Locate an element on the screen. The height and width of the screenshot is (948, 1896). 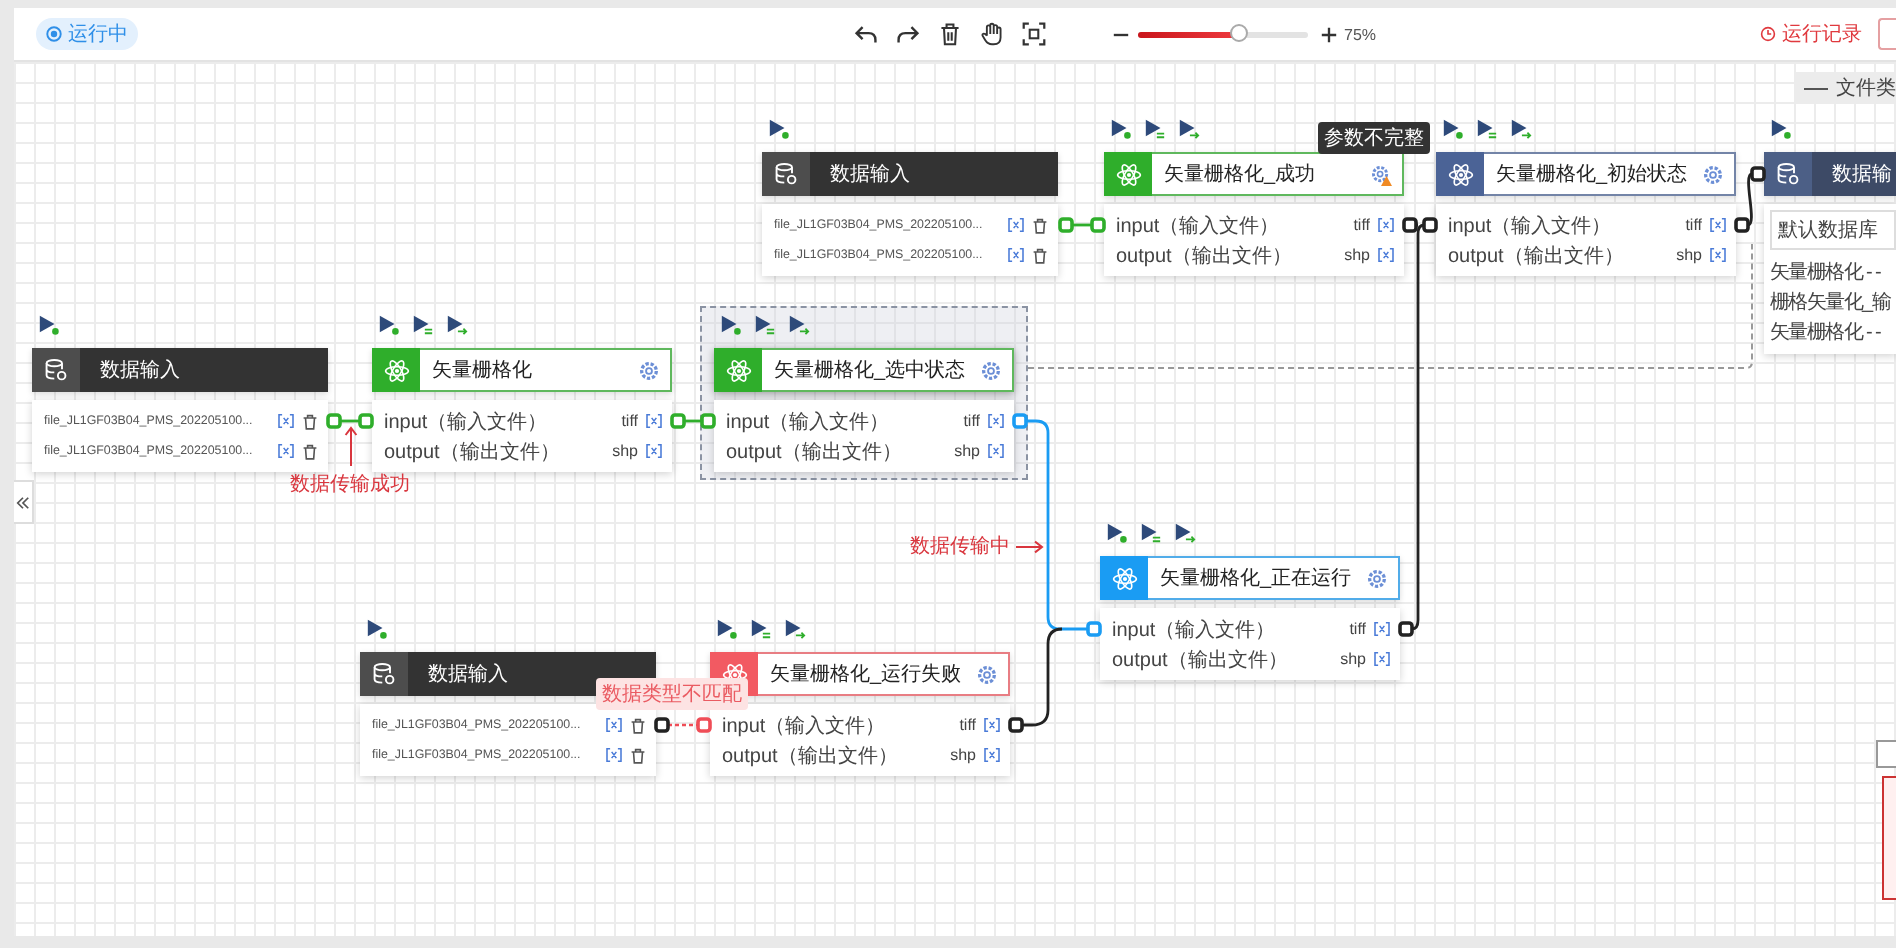
collapse-button is located at coordinates (24, 502).